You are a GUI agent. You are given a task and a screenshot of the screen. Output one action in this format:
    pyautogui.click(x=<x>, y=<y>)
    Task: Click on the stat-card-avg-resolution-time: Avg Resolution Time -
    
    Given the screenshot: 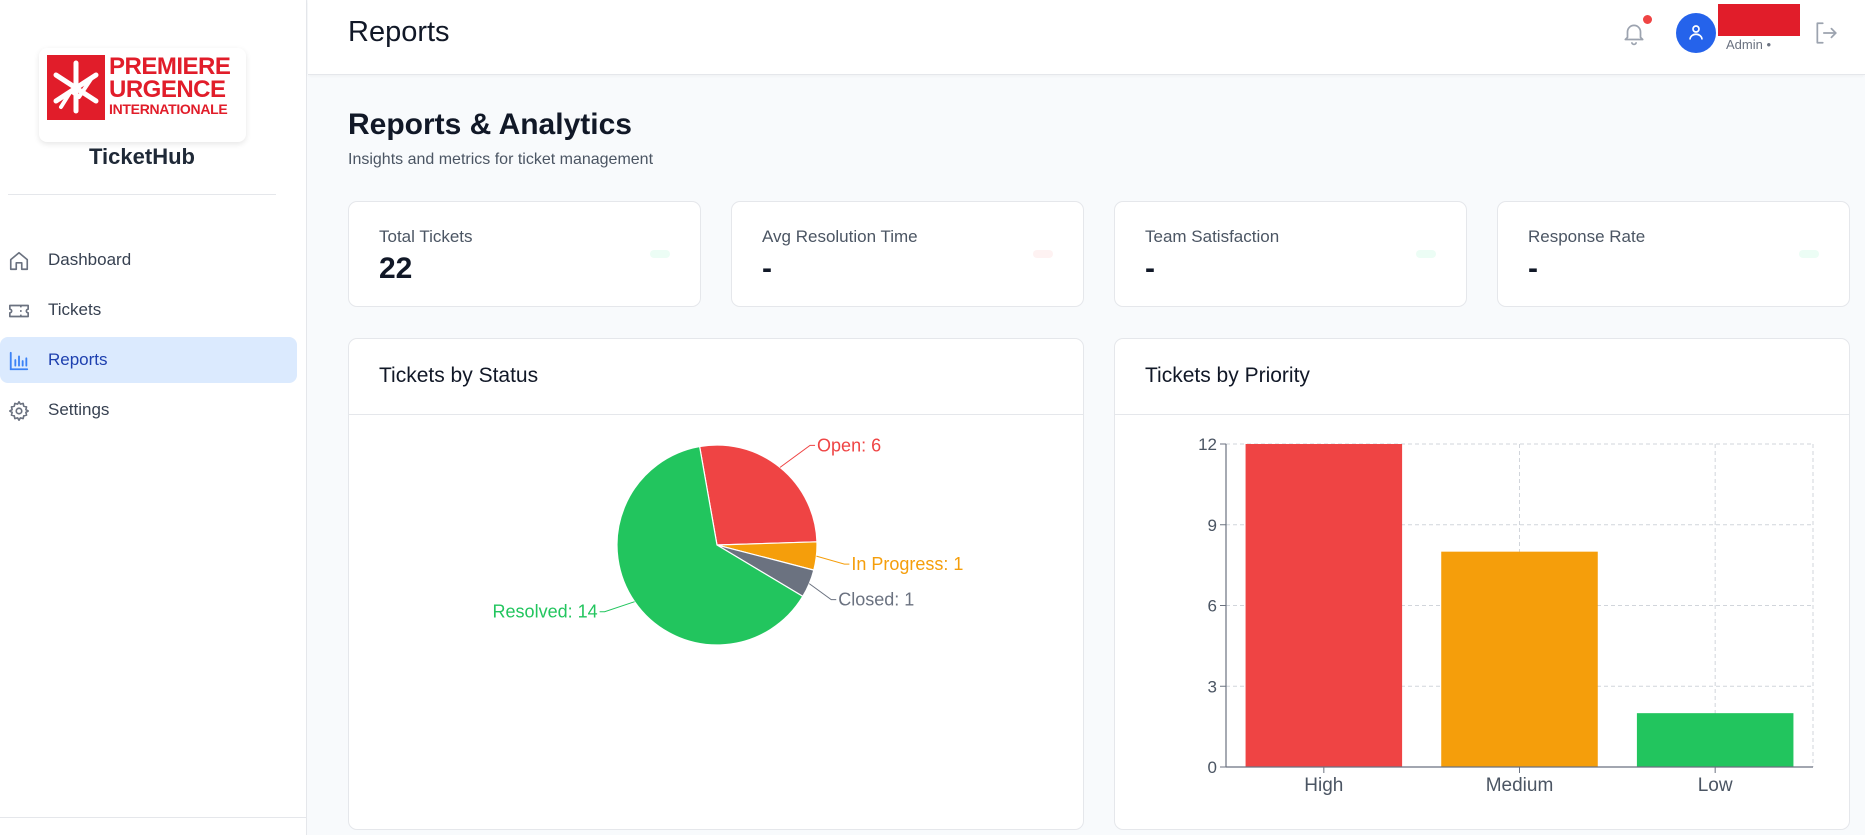 What is the action you would take?
    pyautogui.click(x=907, y=254)
    